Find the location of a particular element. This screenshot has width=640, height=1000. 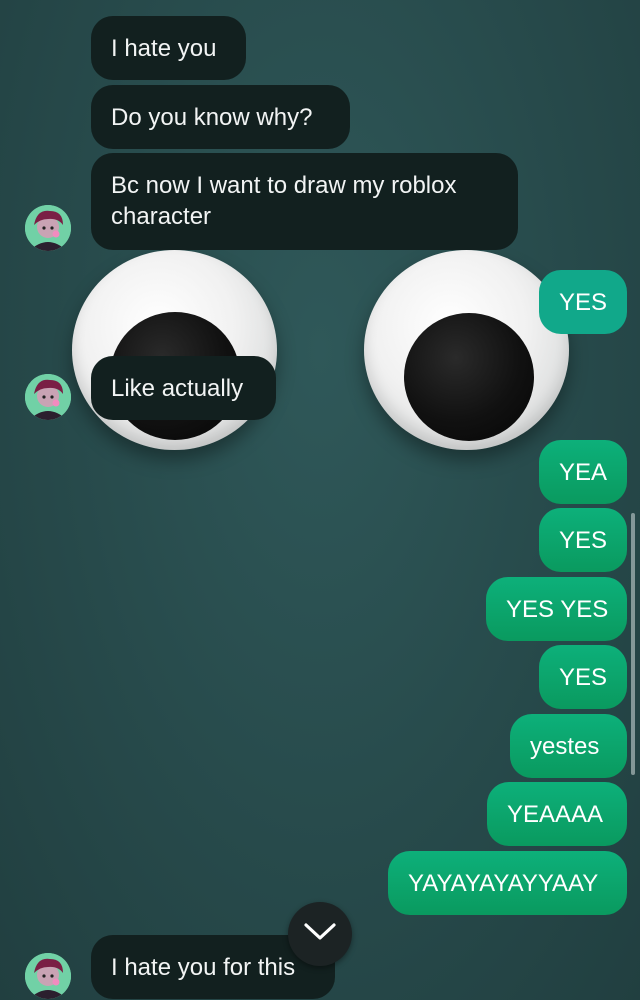

message-text: Like actually is located at coordinates (177, 388).